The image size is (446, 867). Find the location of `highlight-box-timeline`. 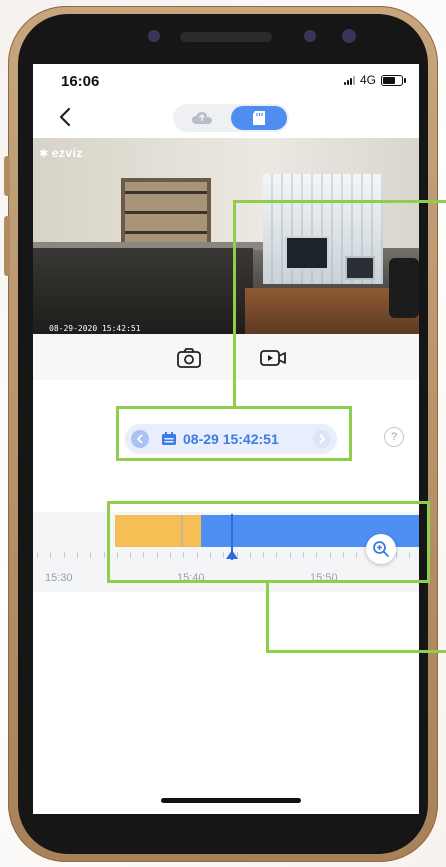

highlight-box-timeline is located at coordinates (268, 542).